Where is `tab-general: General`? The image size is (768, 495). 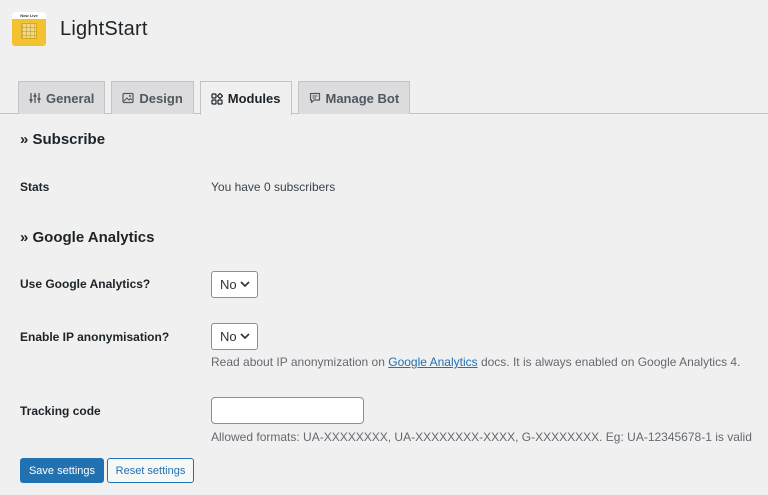 tab-general: General is located at coordinates (62, 97).